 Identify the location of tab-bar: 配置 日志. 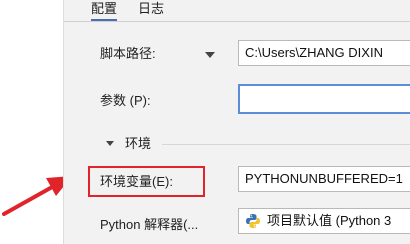
(237, 11).